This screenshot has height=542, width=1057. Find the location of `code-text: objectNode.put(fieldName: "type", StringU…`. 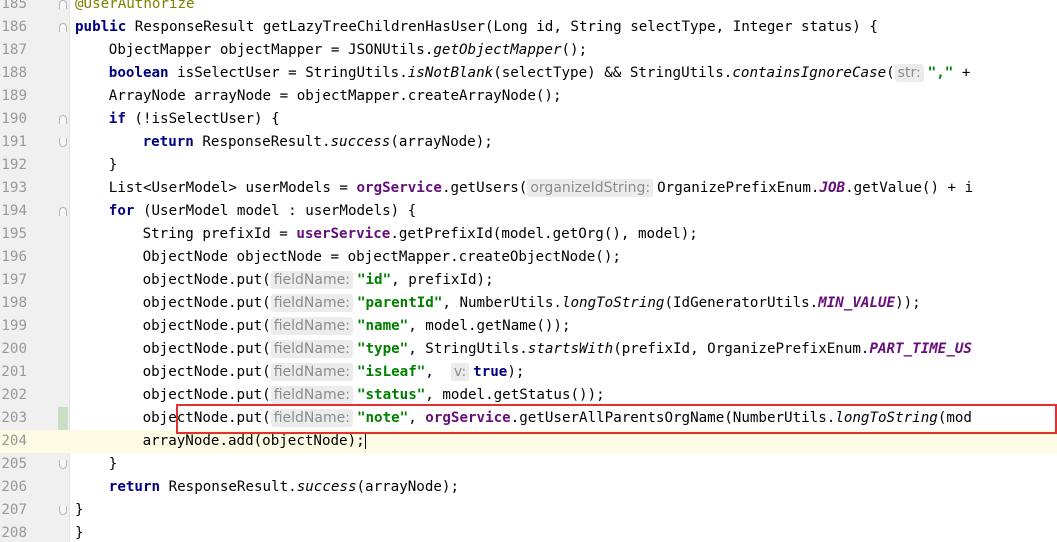

code-text: objectNode.put(fieldName: "type", StringU… is located at coordinates (557, 349).